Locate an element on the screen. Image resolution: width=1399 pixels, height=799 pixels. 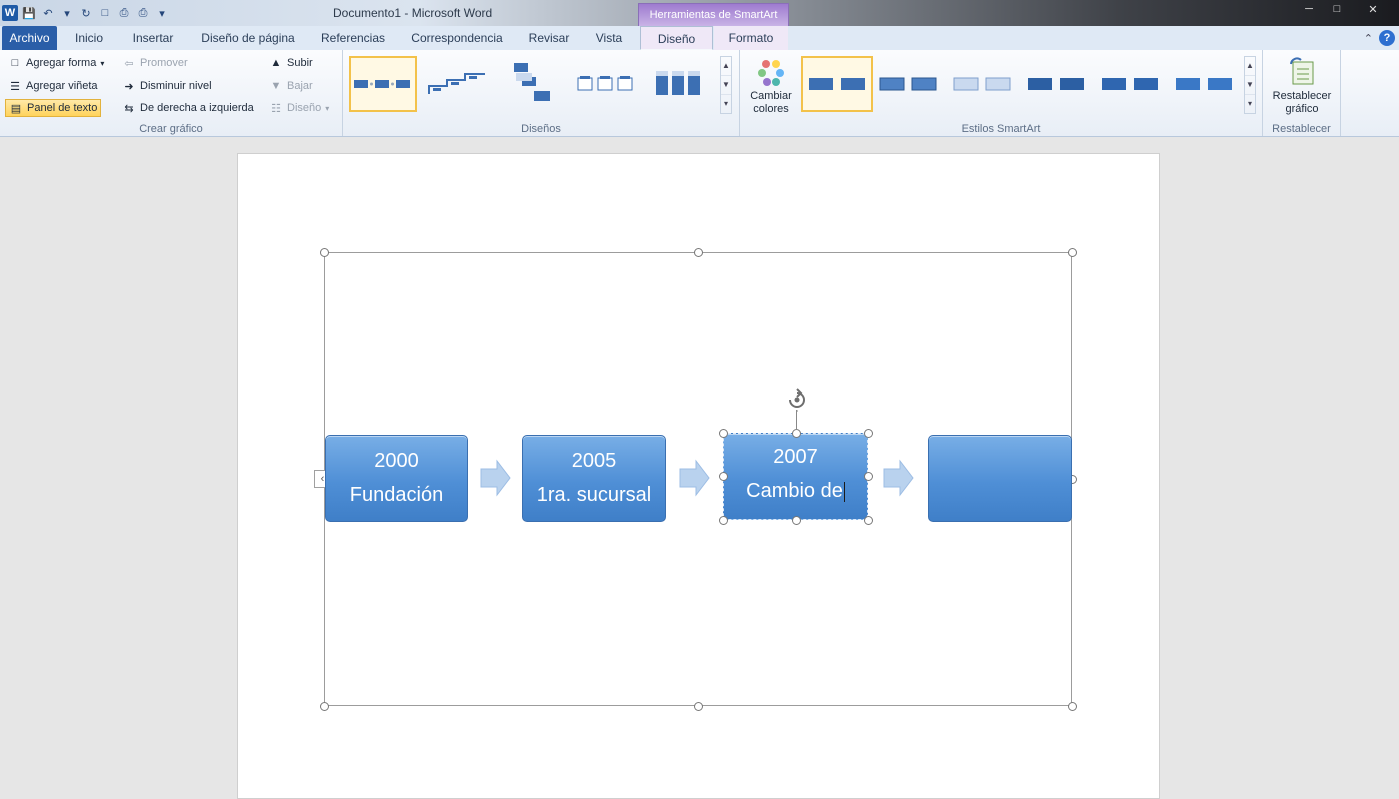
tab-archivo: Archivo is located at coordinates (29, 38).